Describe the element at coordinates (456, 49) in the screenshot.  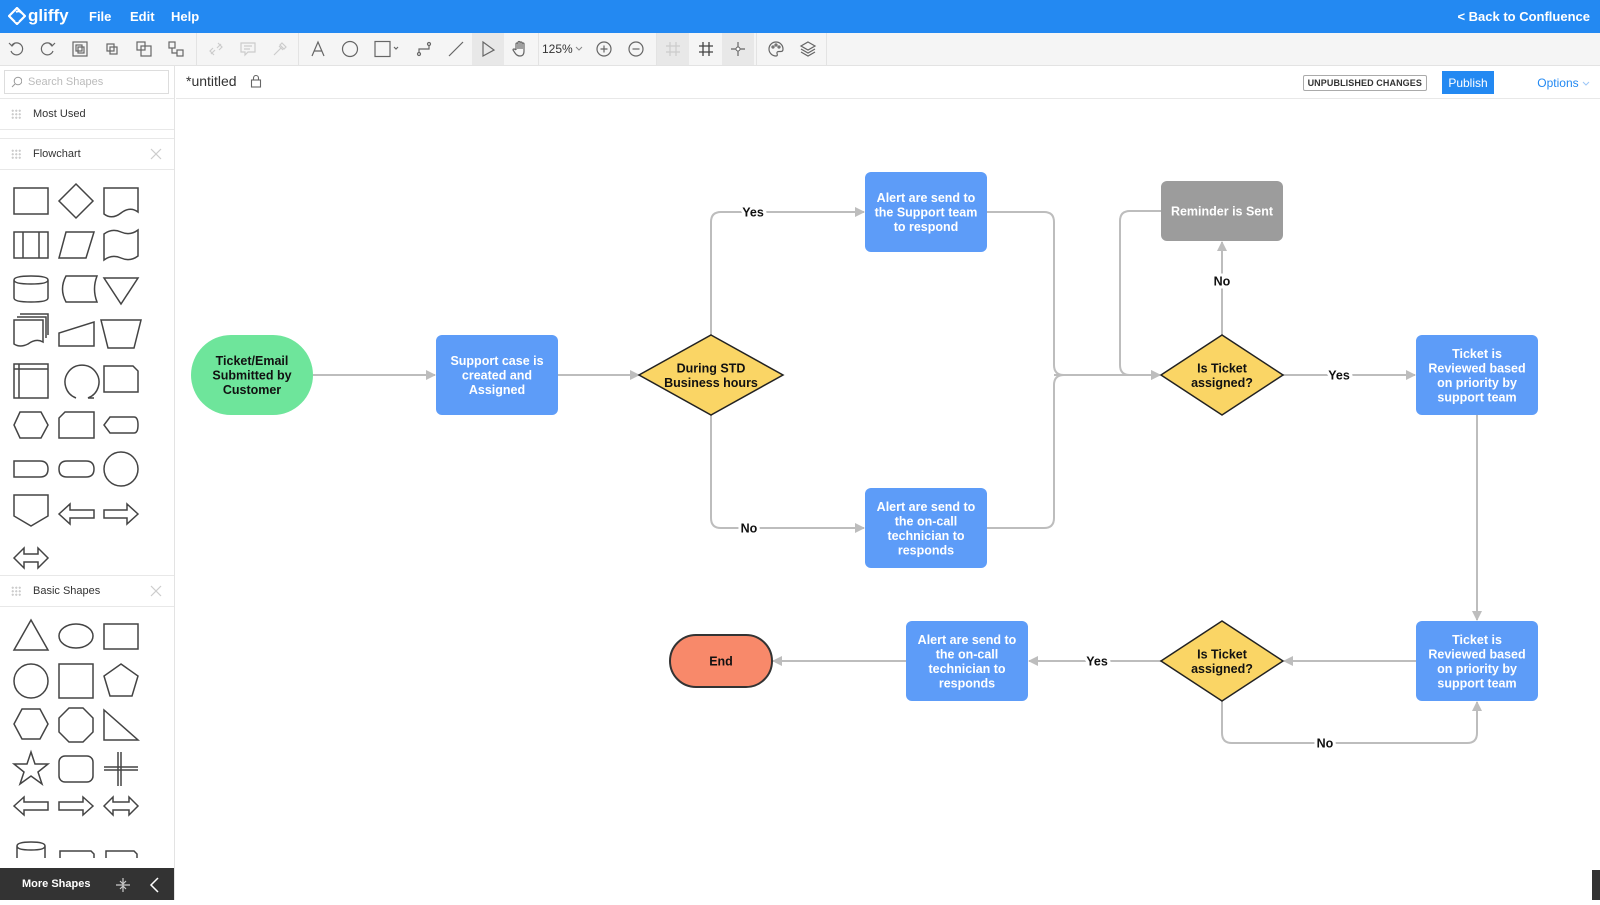
I see `line-tool-button` at that location.